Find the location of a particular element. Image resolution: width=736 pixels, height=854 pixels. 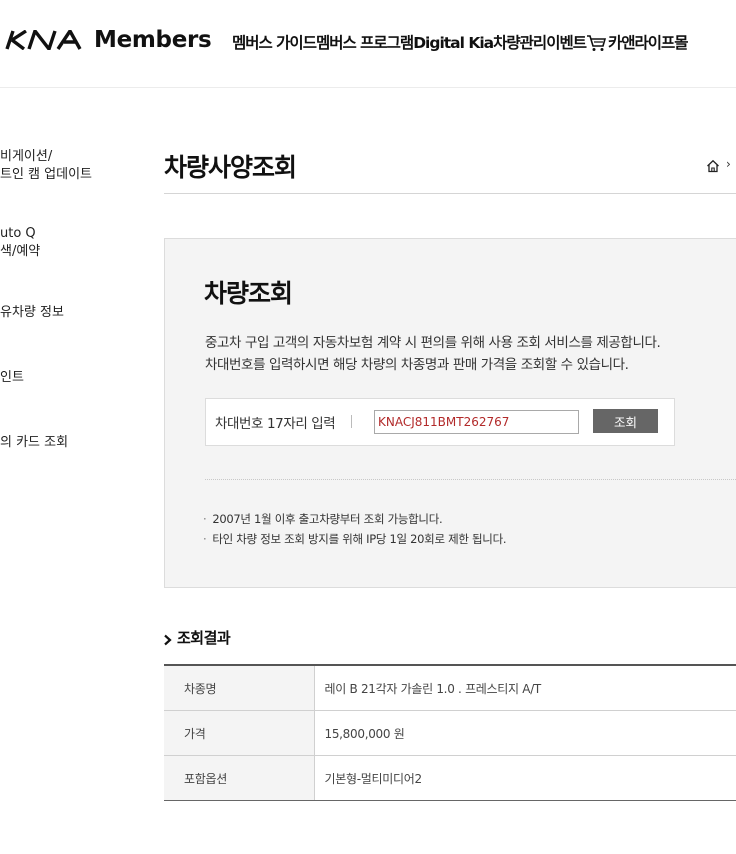

row-value: 레이 B 21각자 가솔린 1.0 . 프레스티지 A/T is located at coordinates (525, 688).